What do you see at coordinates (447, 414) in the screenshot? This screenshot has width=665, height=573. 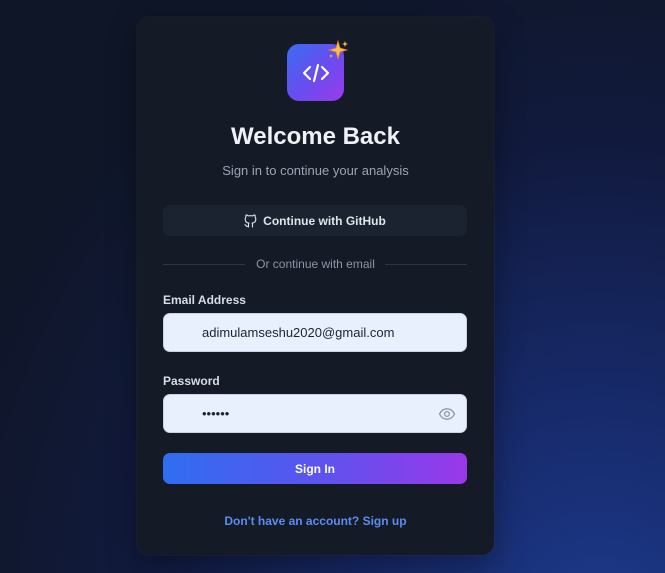 I see `eye-icon` at bounding box center [447, 414].